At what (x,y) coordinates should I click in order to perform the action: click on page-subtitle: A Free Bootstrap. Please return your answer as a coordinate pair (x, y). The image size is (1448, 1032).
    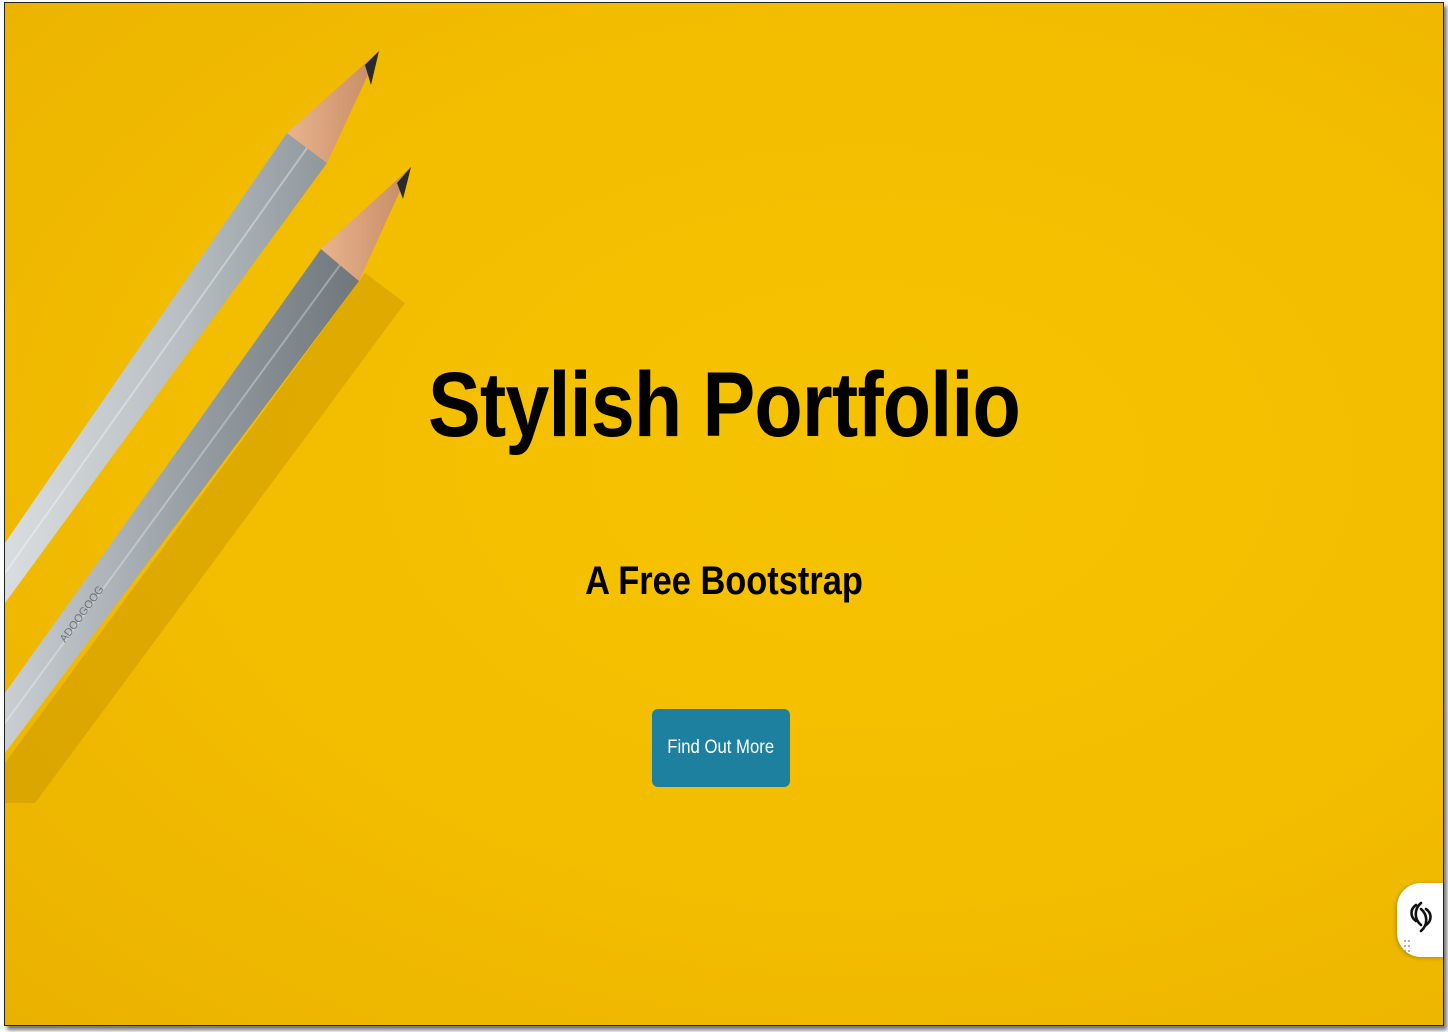
    Looking at the image, I should click on (724, 581).